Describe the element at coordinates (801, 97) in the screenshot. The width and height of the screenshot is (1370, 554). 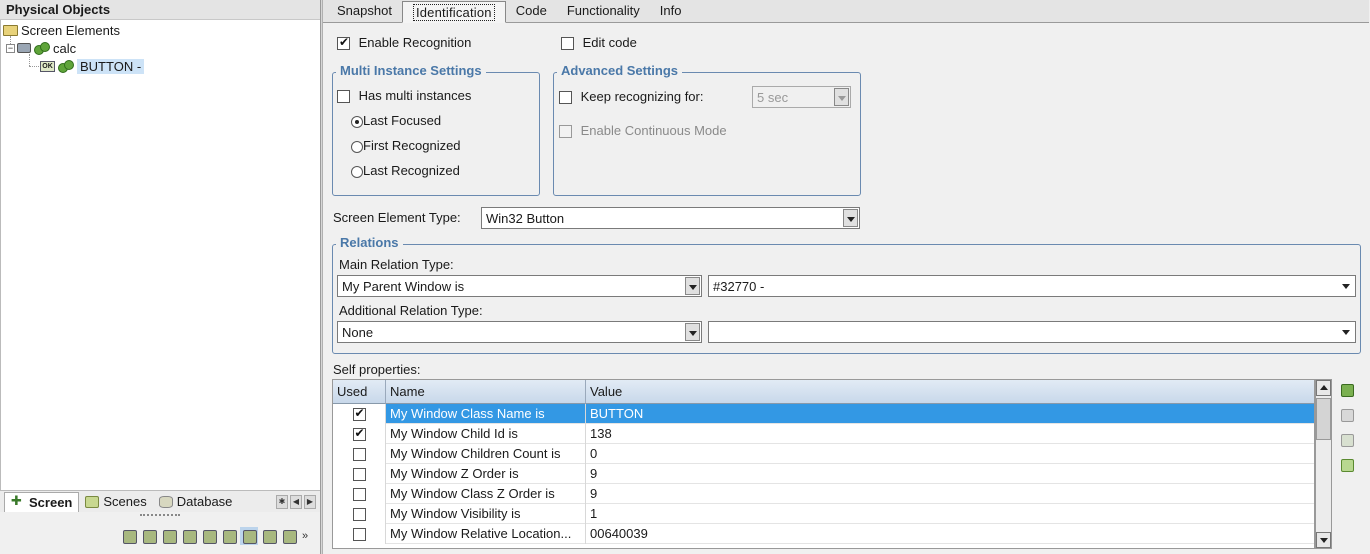
I see `keep-duration-select: 5 sec` at that location.